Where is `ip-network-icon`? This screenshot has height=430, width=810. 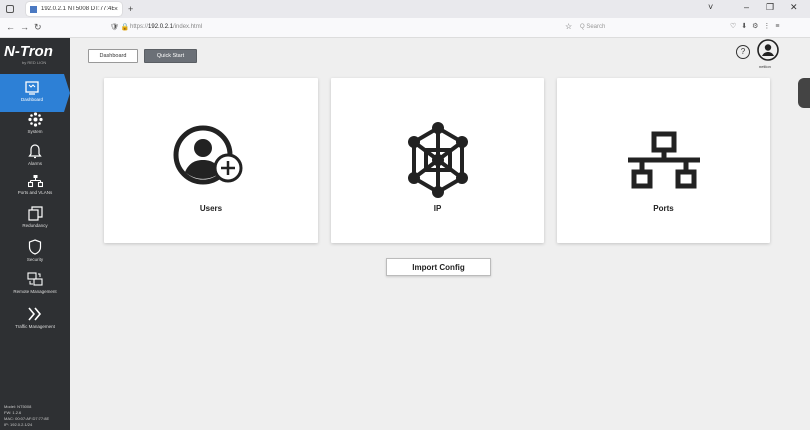
ip-network-icon is located at coordinates (437, 160).